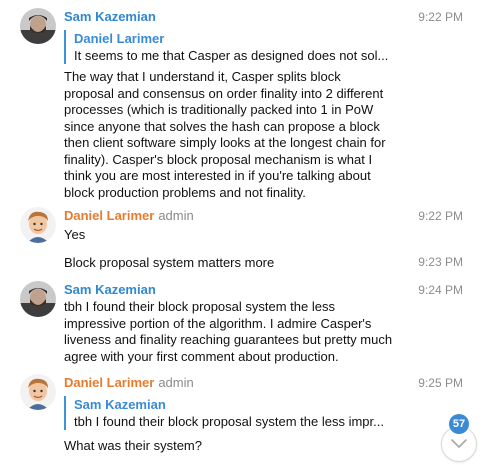  I want to click on reply-quote-name: Daniel Larimer, so click(119, 38).